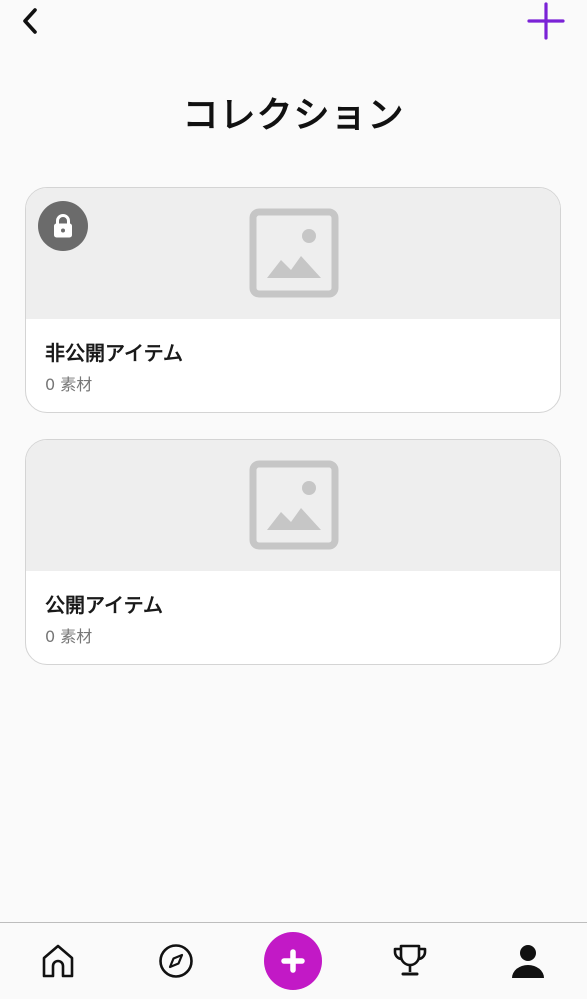 The width and height of the screenshot is (587, 999). What do you see at coordinates (293, 24) in the screenshot?
I see `top-bar` at bounding box center [293, 24].